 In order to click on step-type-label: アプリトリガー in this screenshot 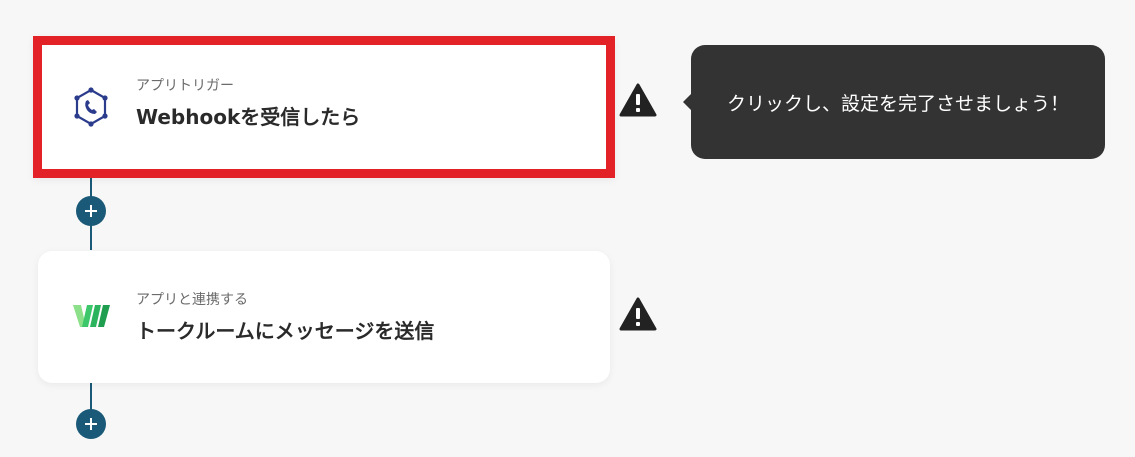, I will do `click(185, 86)`.